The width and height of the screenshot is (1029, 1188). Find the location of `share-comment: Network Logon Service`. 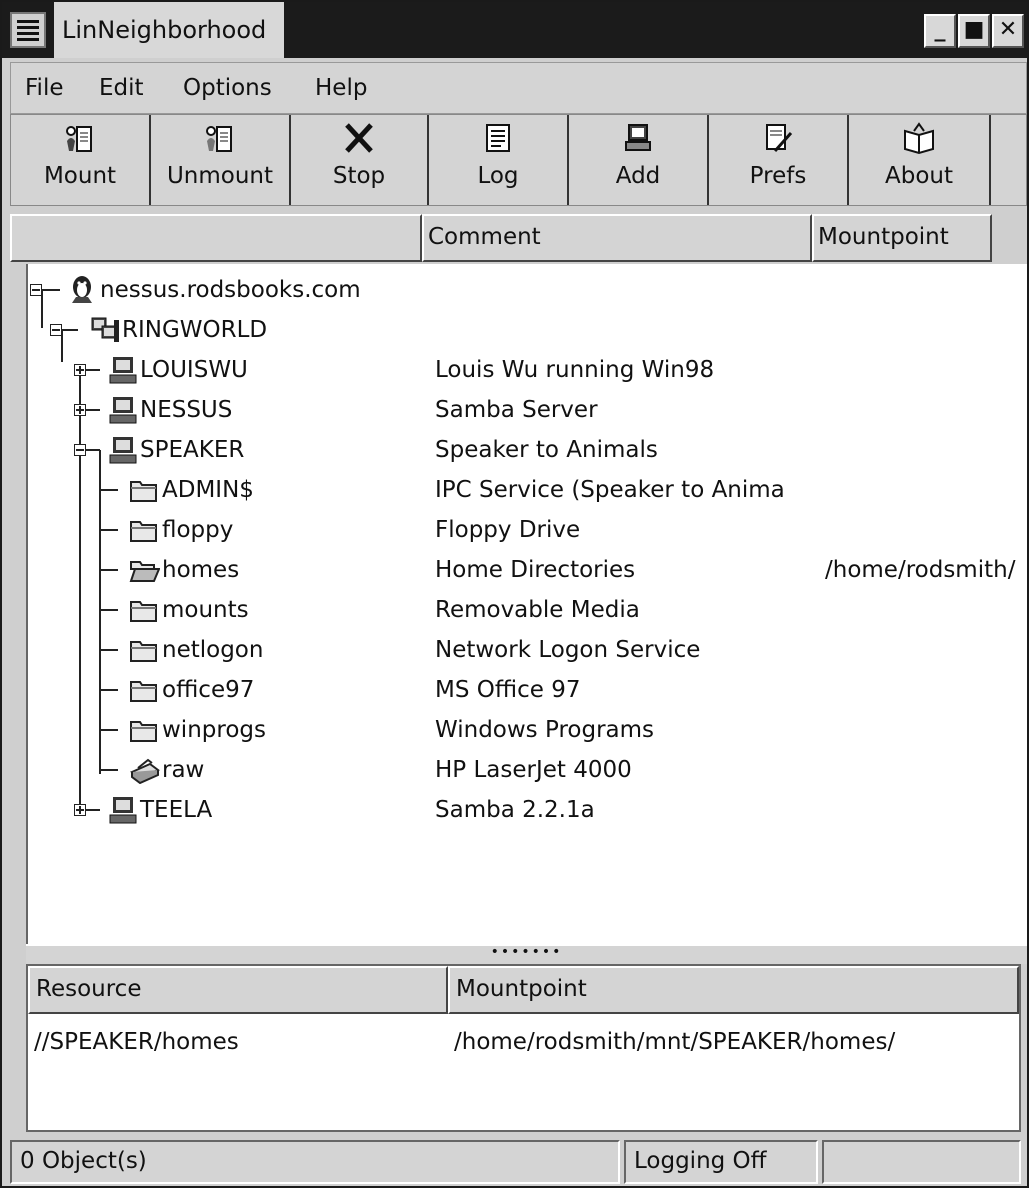

share-comment: Network Logon Service is located at coordinates (568, 650).